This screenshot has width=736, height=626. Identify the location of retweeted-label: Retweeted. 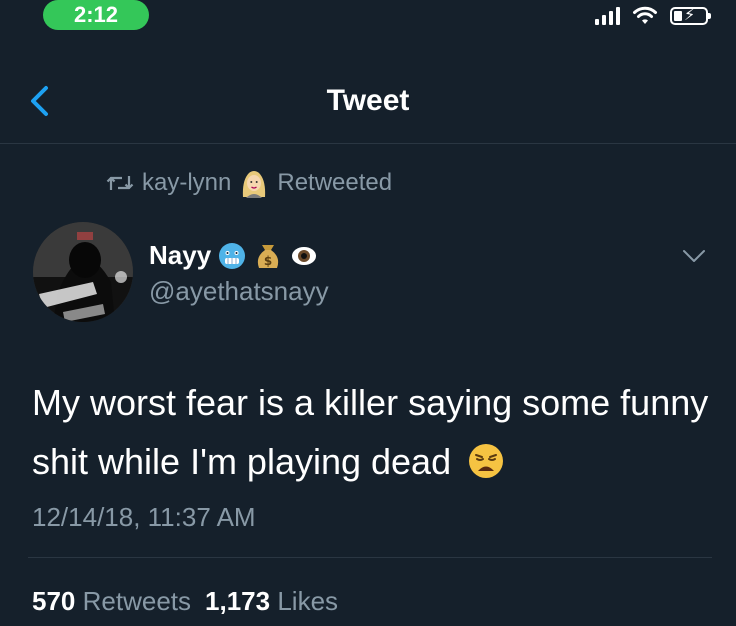
(335, 182).